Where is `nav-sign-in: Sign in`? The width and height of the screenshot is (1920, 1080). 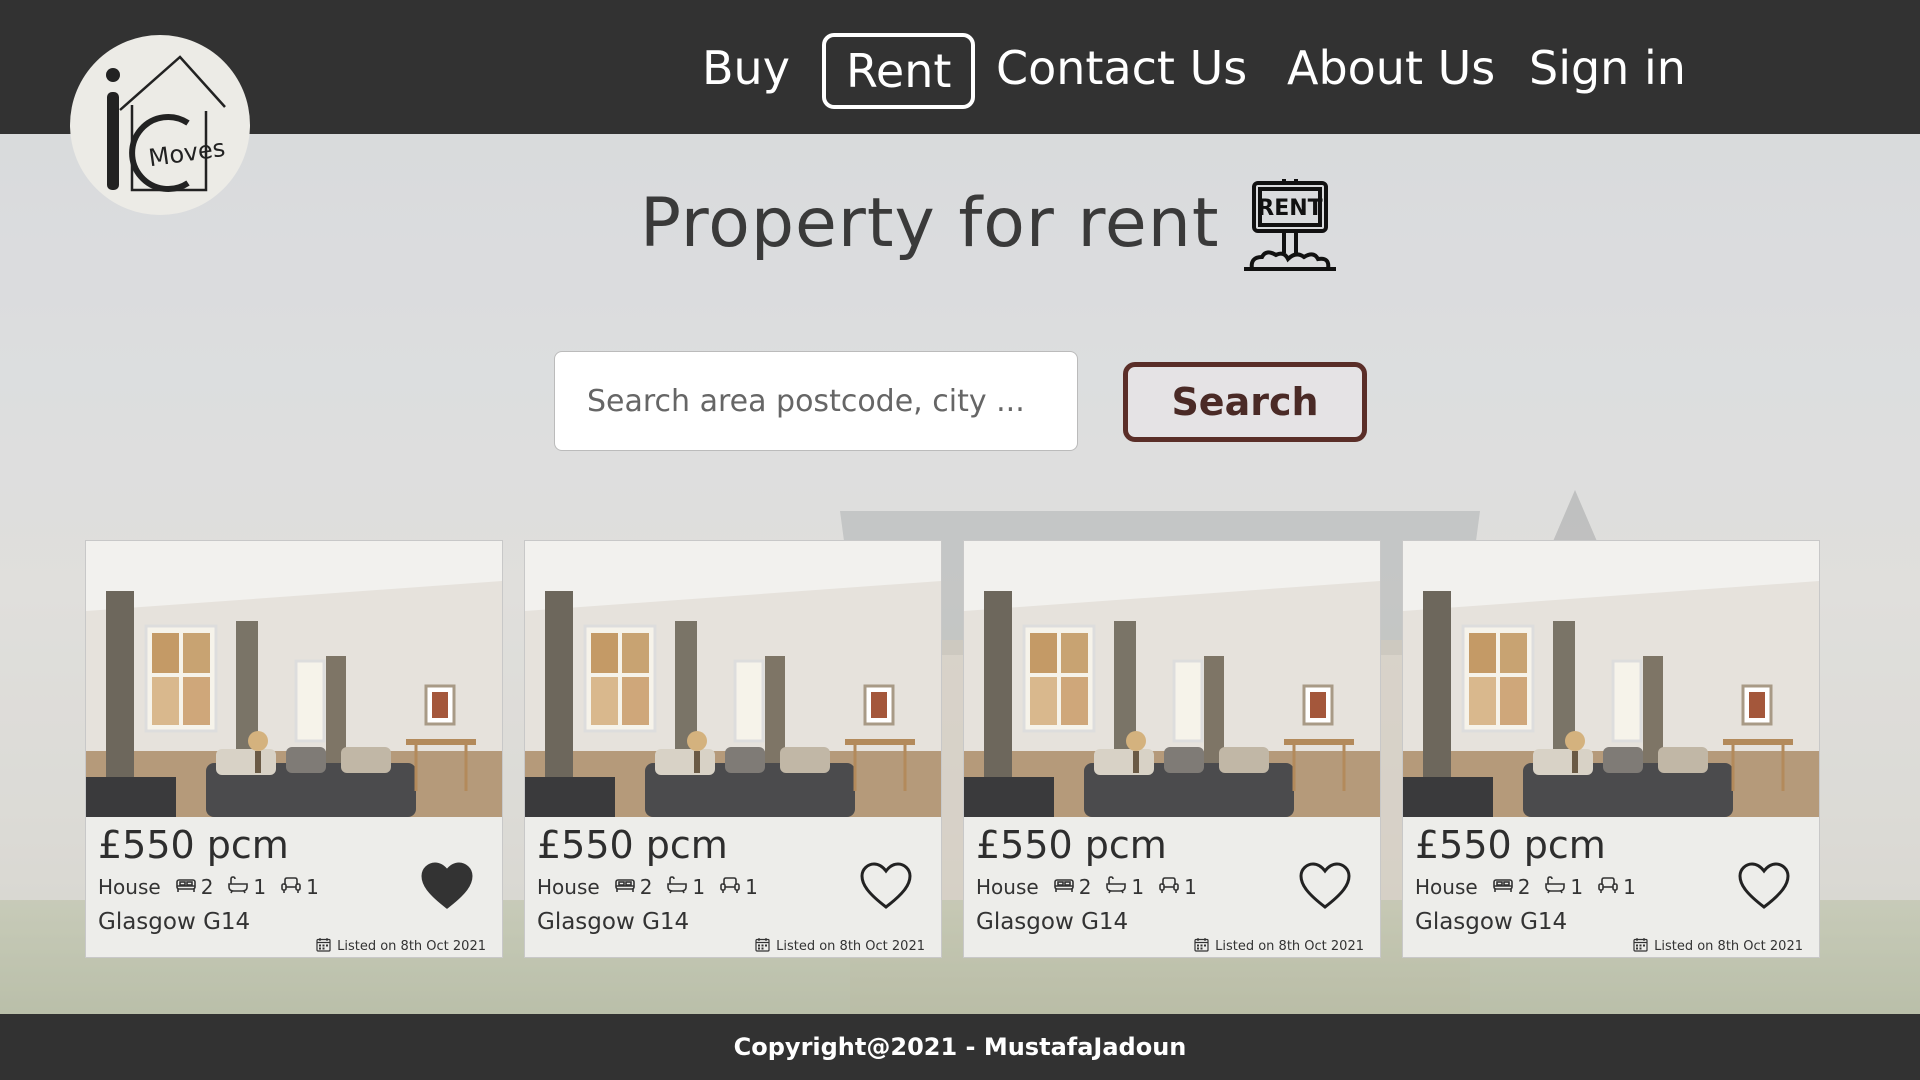 nav-sign-in: Sign in is located at coordinates (1607, 68).